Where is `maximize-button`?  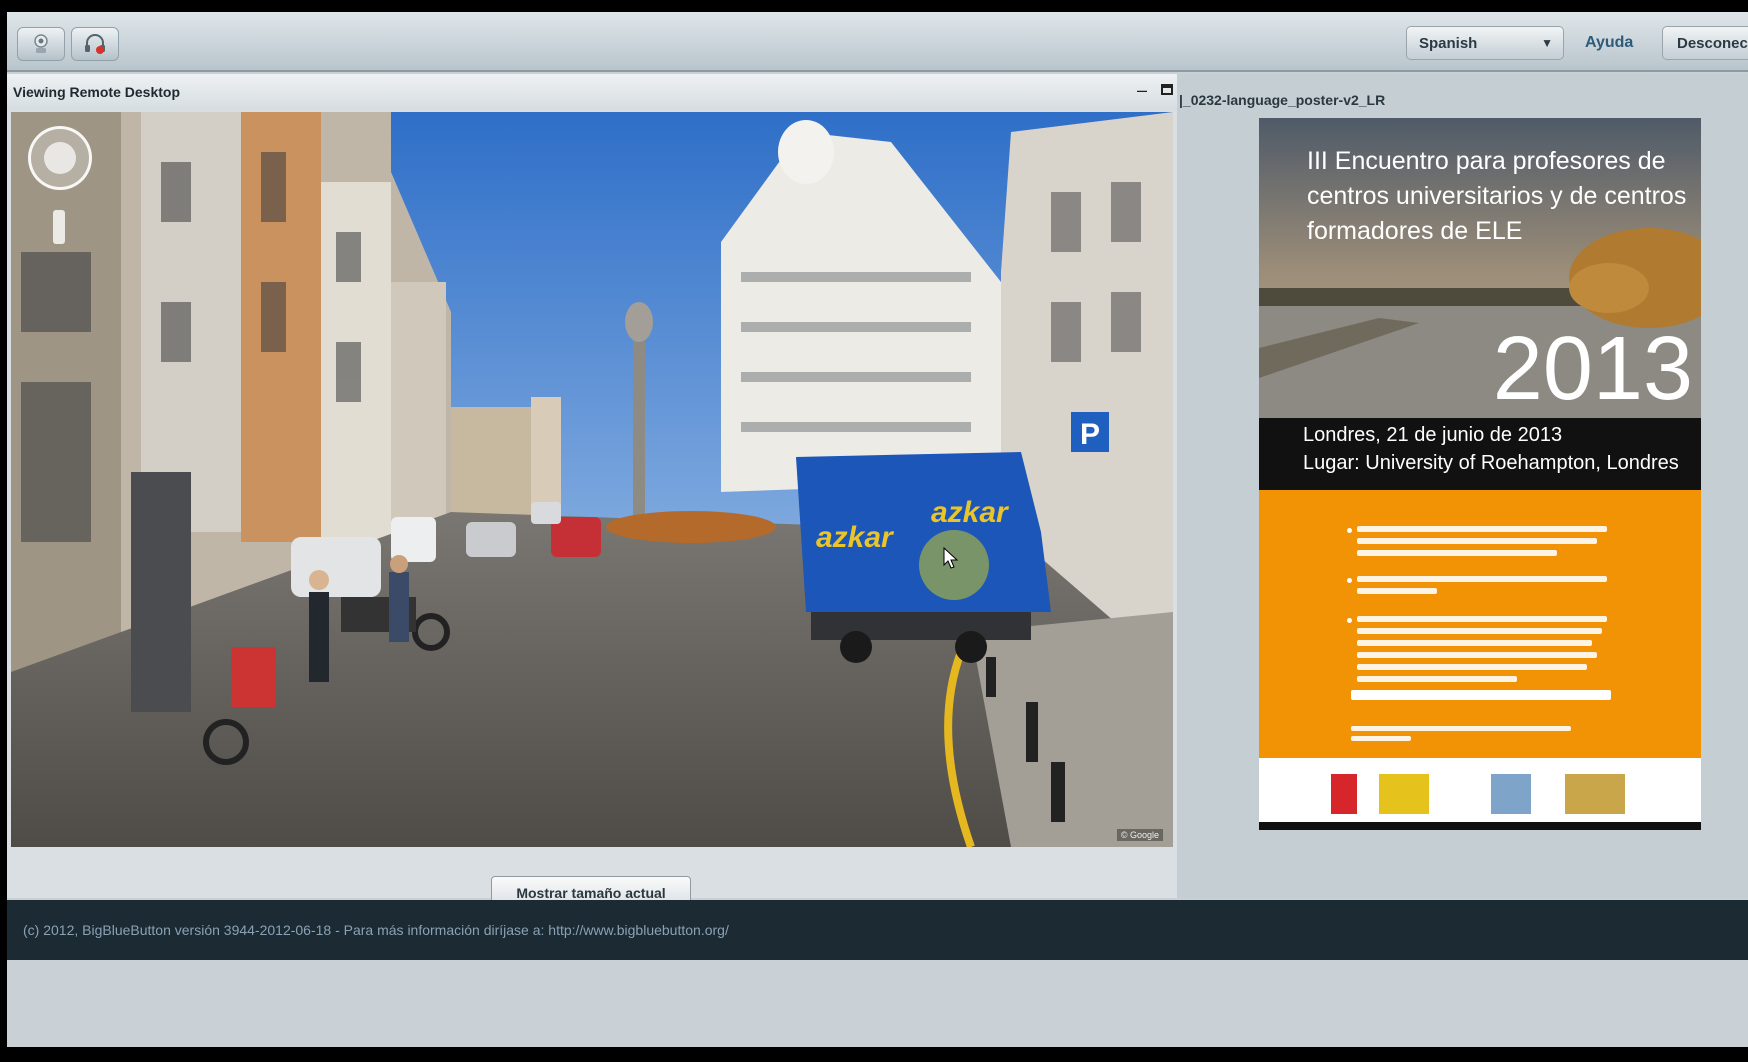
maximize-button is located at coordinates (1167, 89).